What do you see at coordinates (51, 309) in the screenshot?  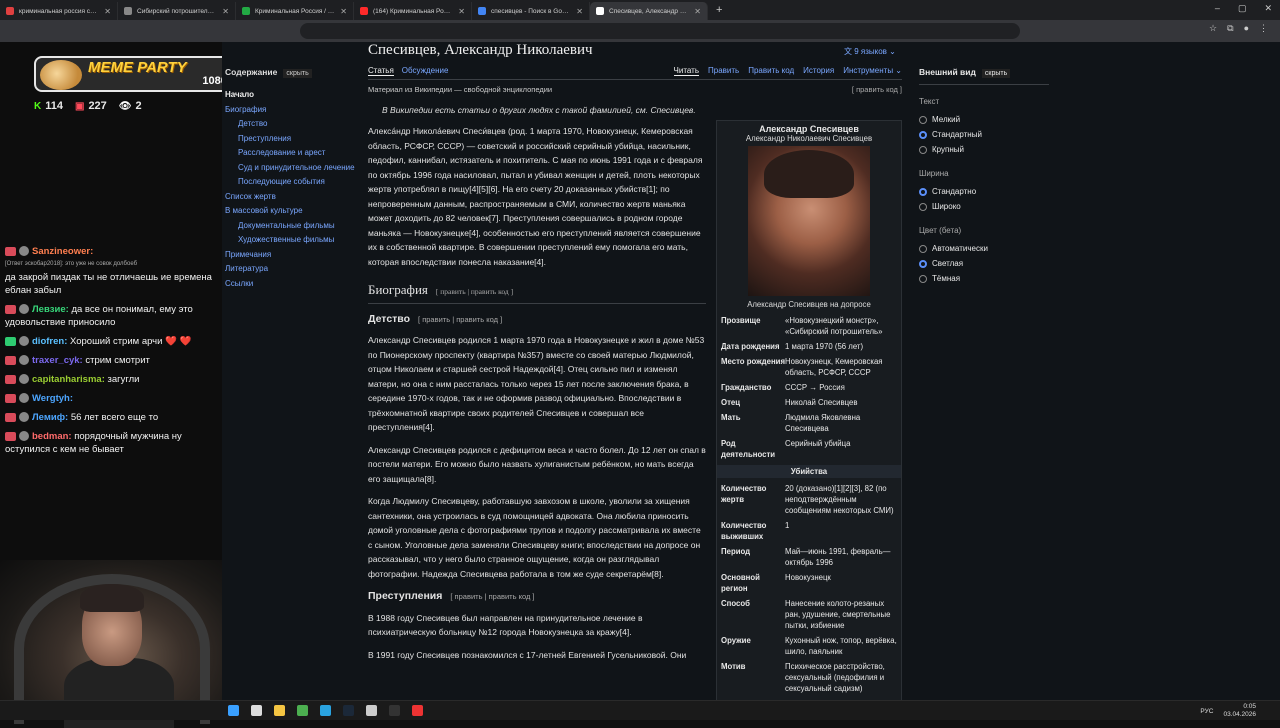 I see `chat-username: Левзие:` at bounding box center [51, 309].